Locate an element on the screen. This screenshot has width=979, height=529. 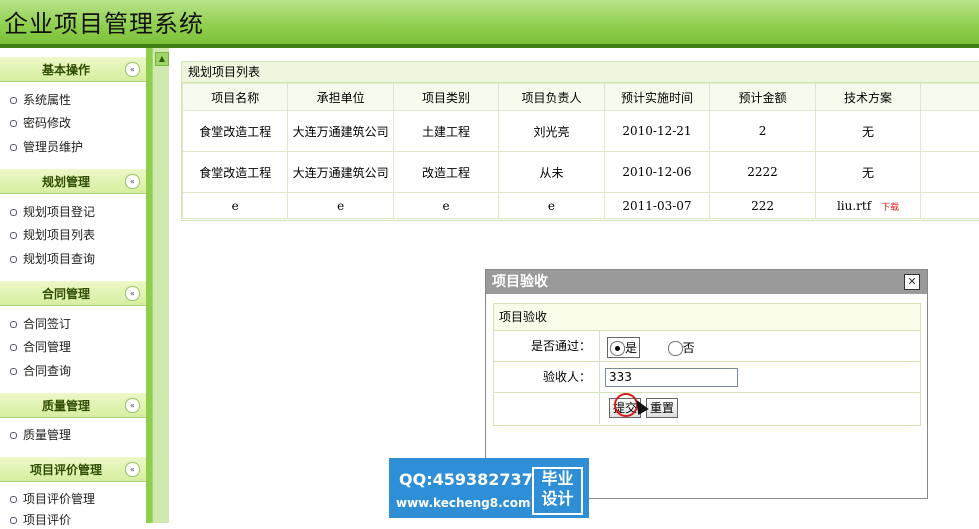
pass-no-option: 否 is located at coordinates (681, 347).